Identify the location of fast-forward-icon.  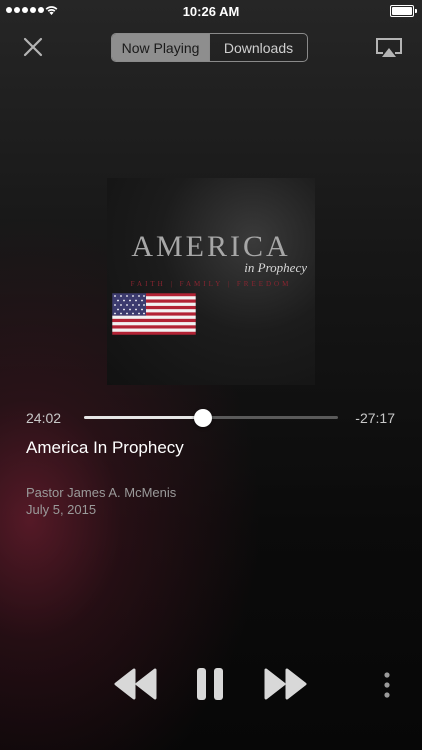
(285, 684).